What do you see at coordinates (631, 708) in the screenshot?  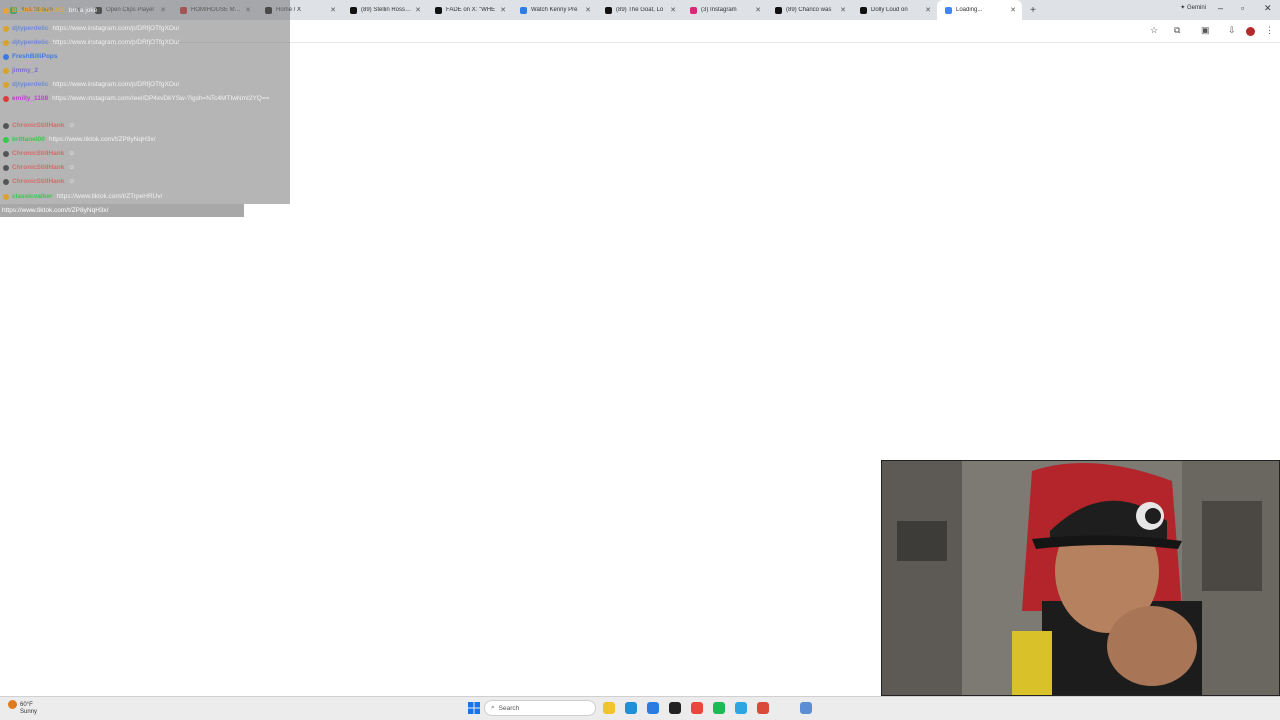 I see `edge-icon` at bounding box center [631, 708].